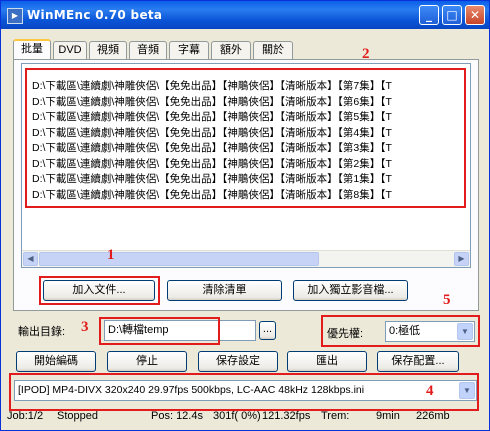  Describe the element at coordinates (237, 416) in the screenshot. I see `status-frames: 301f( 0%)` at that location.